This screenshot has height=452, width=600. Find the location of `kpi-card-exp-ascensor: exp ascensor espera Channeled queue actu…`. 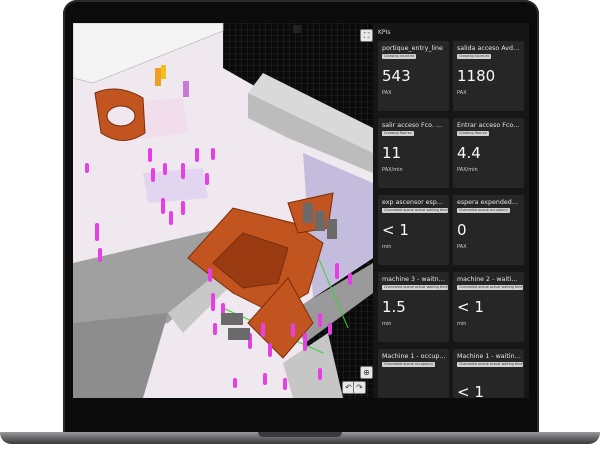

kpi-card-exp-ascensor: exp ascensor espera Channeled queue actu… is located at coordinates (413, 230).